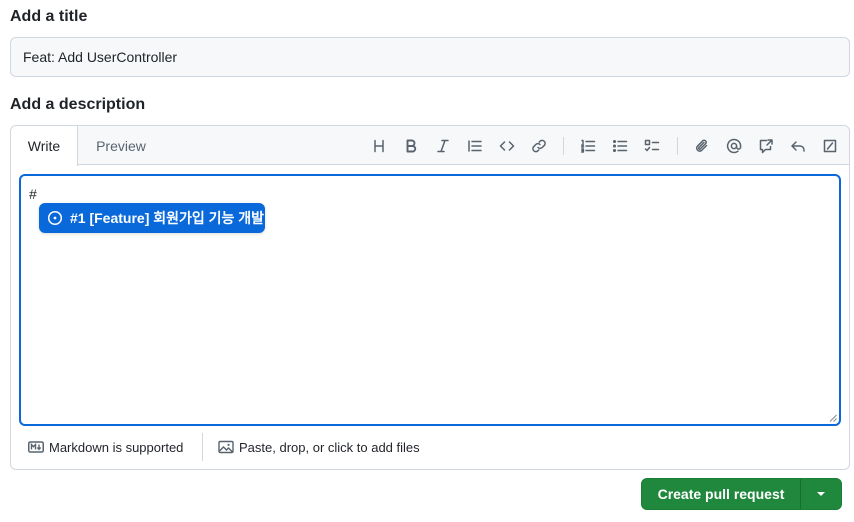  I want to click on chevron-down-icon, so click(821, 494).